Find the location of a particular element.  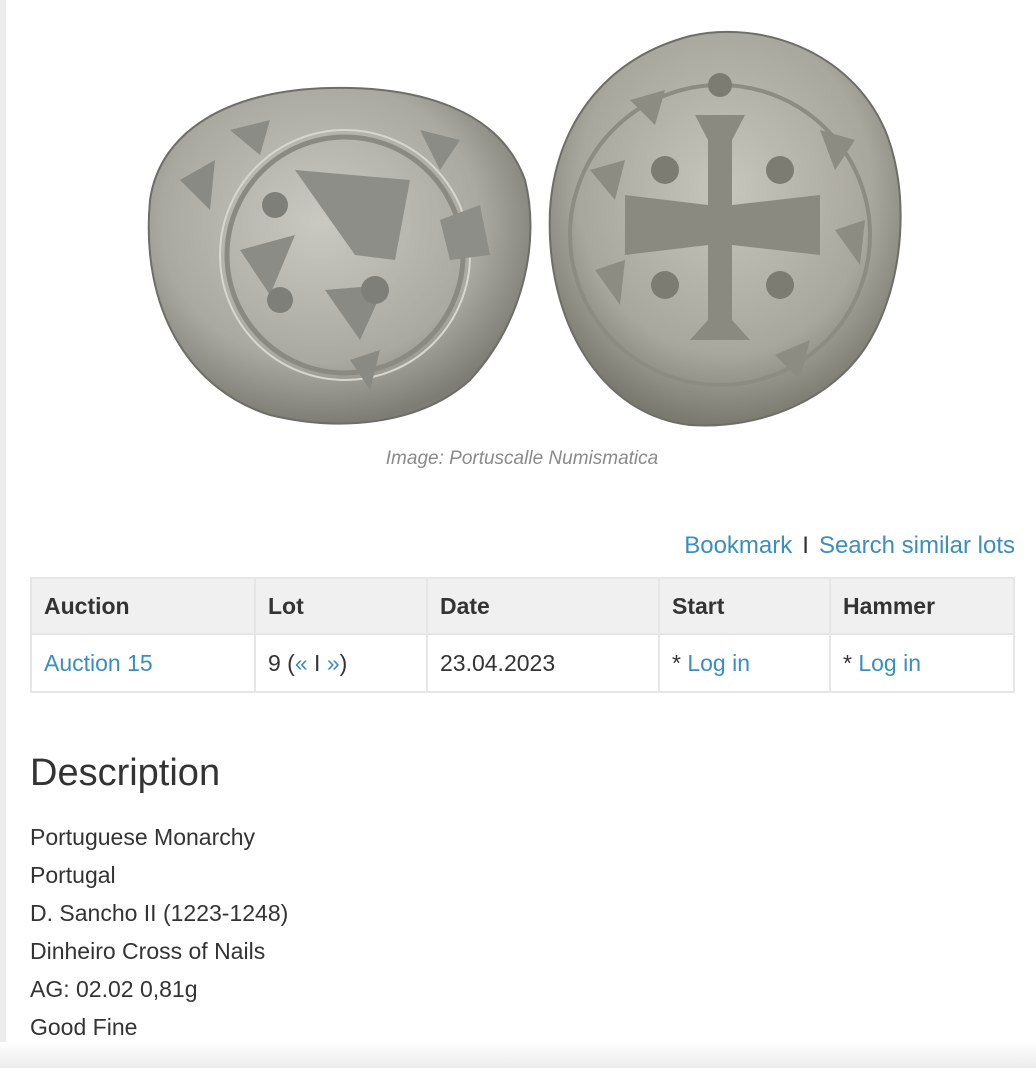

header-auction: Auction is located at coordinates (143, 606).